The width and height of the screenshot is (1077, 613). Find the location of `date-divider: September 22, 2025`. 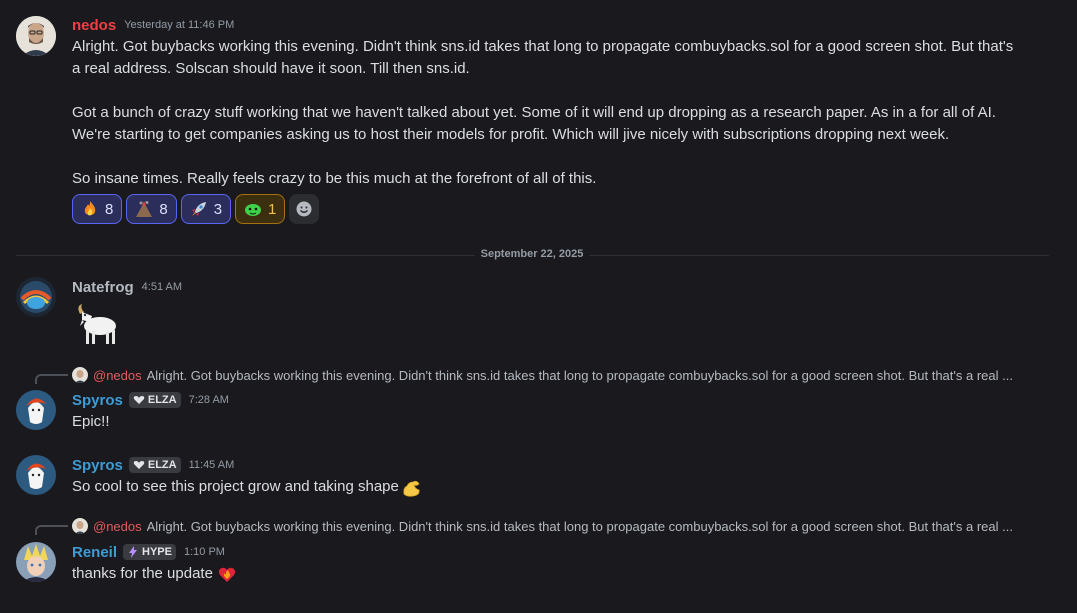

date-divider: September 22, 2025 is located at coordinates (532, 254).